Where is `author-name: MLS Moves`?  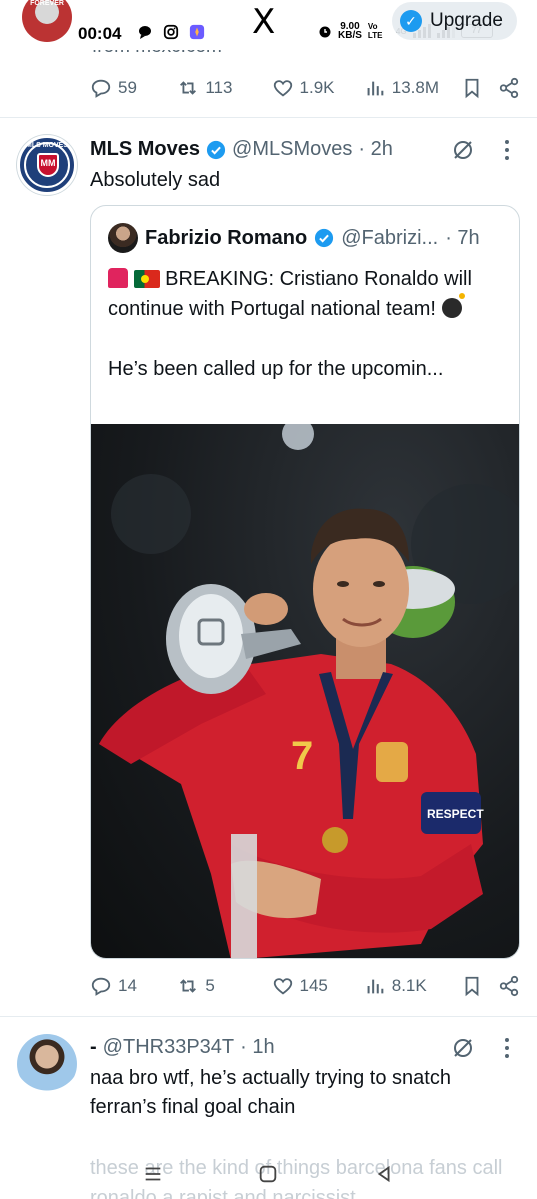 author-name: MLS Moves is located at coordinates (145, 149).